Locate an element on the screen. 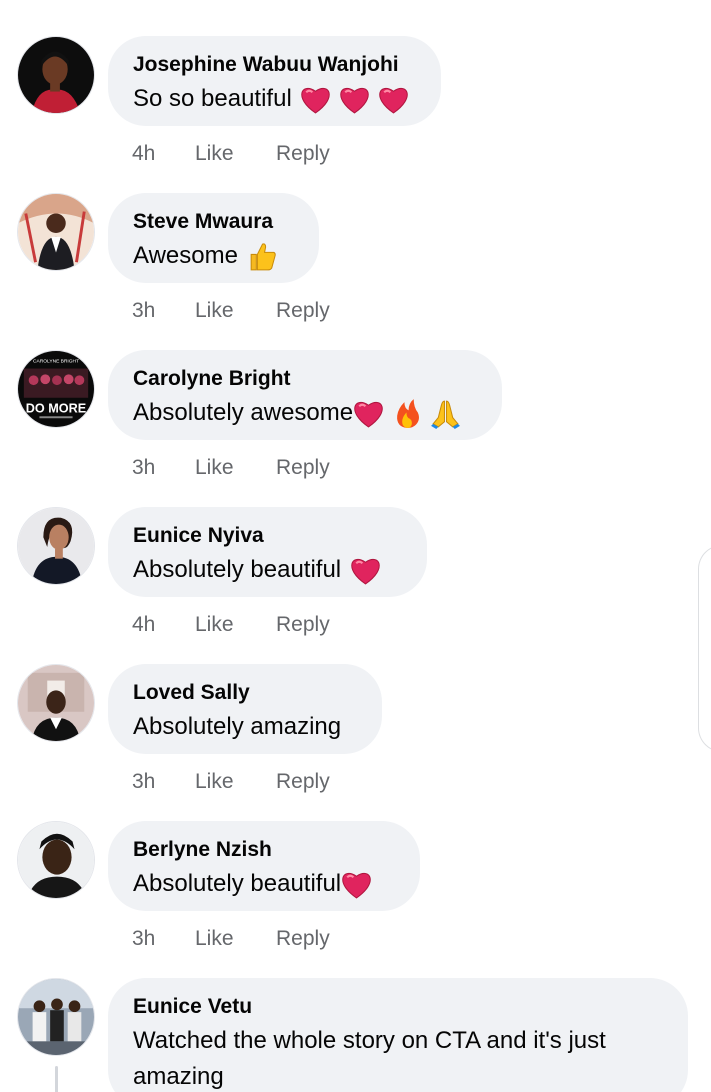 The height and width of the screenshot is (1092, 711). comment-bubble: Eunice Nyiva Absolutely beautiful is located at coordinates (267, 552).